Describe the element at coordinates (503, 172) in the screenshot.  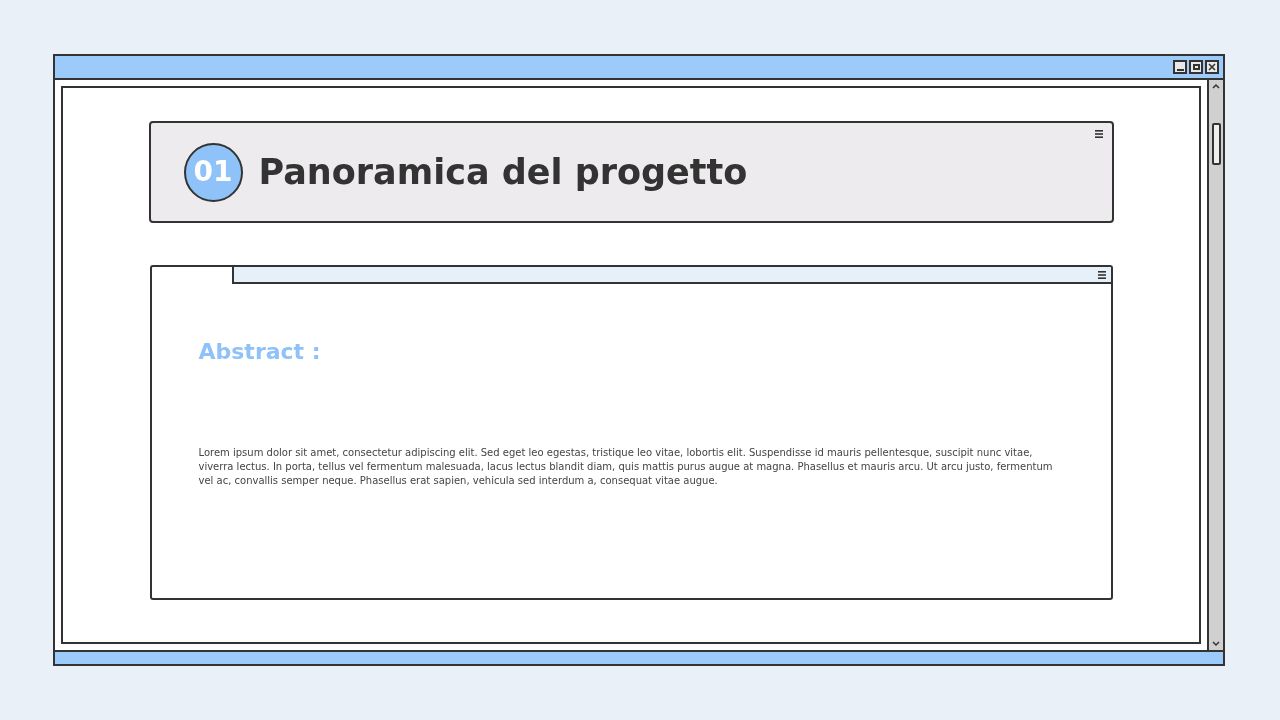
I see `section-title: Panoramica del progetto` at that location.